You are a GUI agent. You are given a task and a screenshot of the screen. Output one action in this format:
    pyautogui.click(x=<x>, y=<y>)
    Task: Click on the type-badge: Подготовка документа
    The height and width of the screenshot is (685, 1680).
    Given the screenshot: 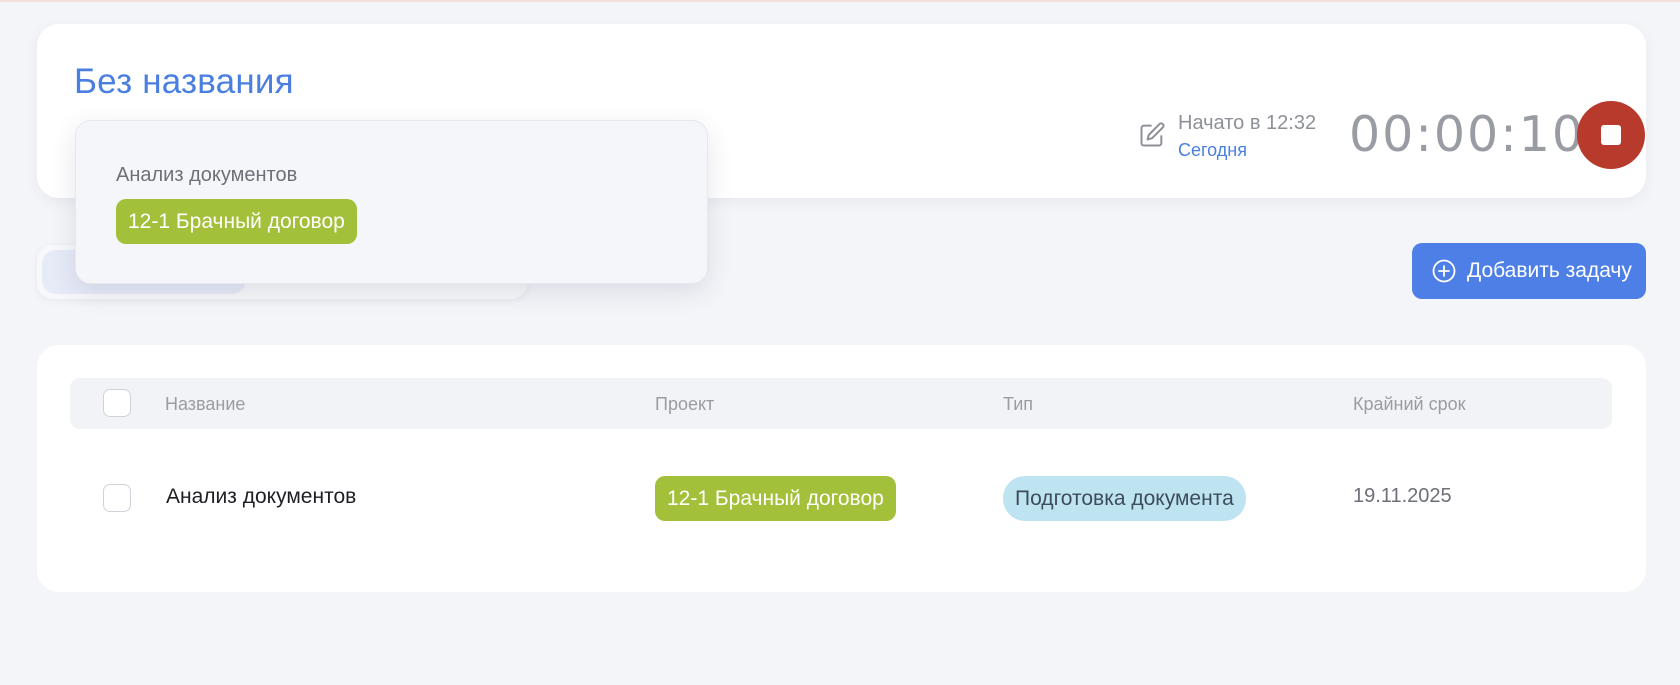 What is the action you would take?
    pyautogui.click(x=1124, y=498)
    